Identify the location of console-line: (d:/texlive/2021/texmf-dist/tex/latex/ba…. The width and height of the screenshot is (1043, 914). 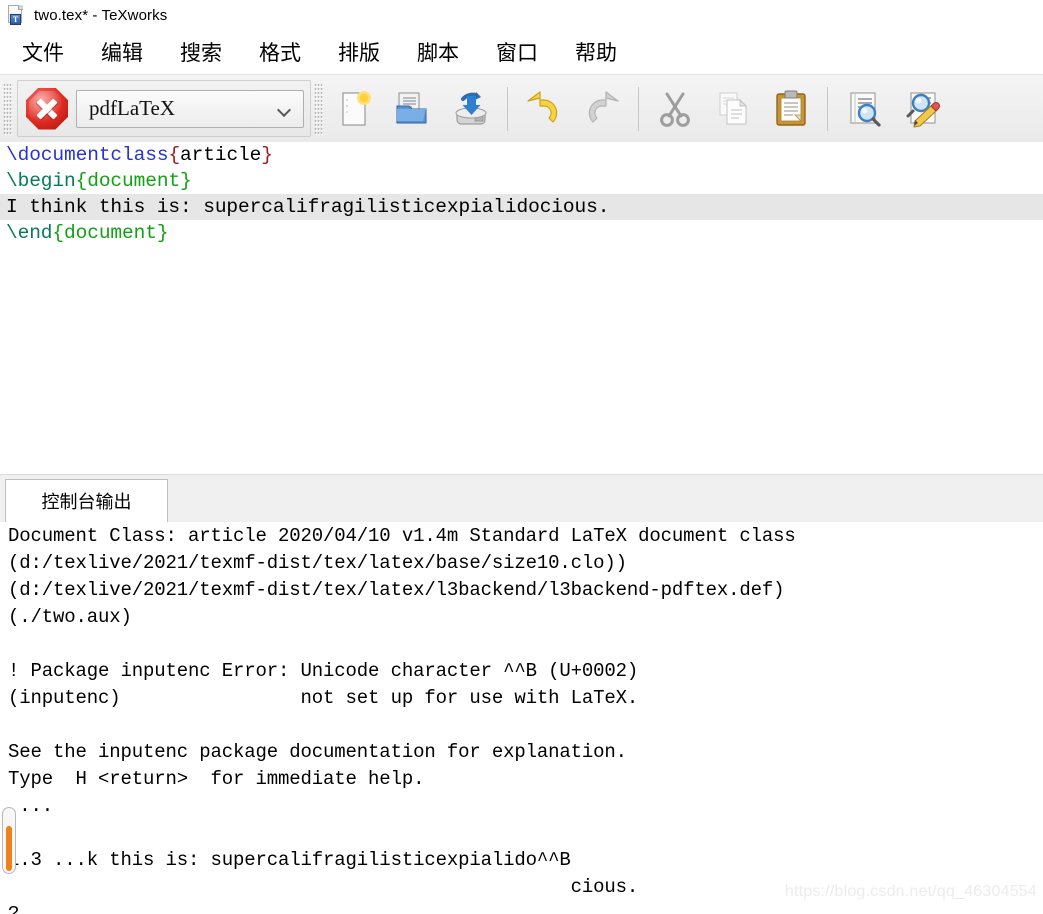
(317, 563).